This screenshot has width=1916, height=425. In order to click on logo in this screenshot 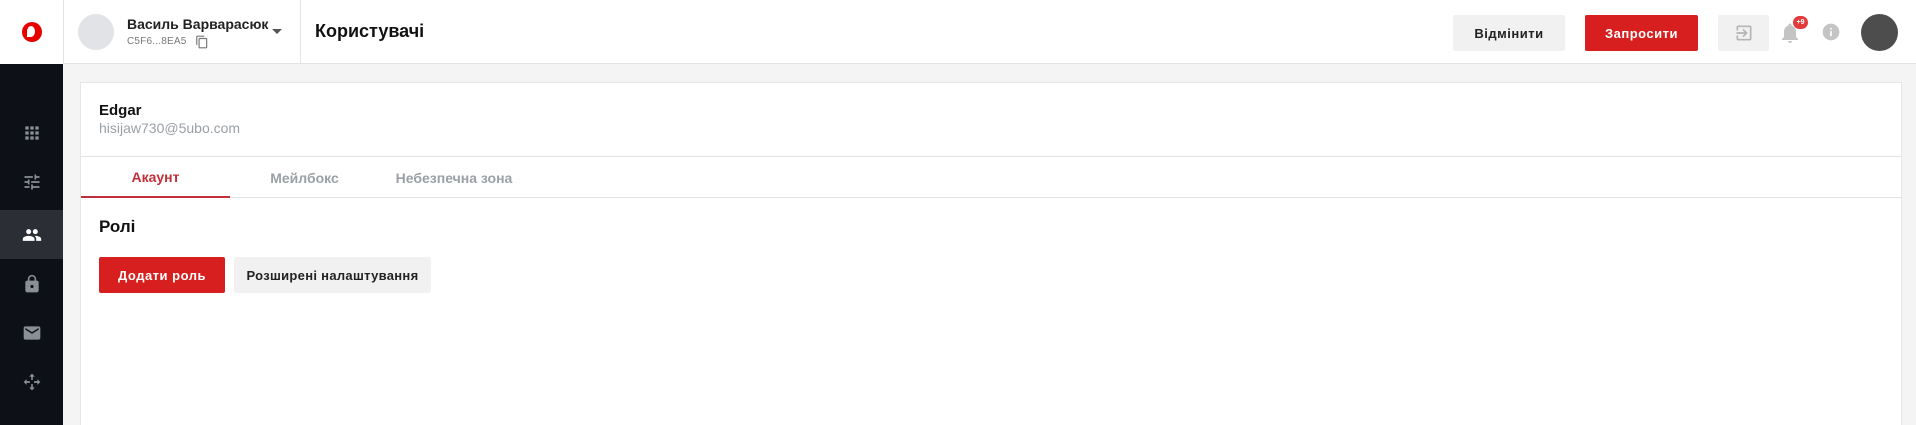, I will do `click(31, 32)`.